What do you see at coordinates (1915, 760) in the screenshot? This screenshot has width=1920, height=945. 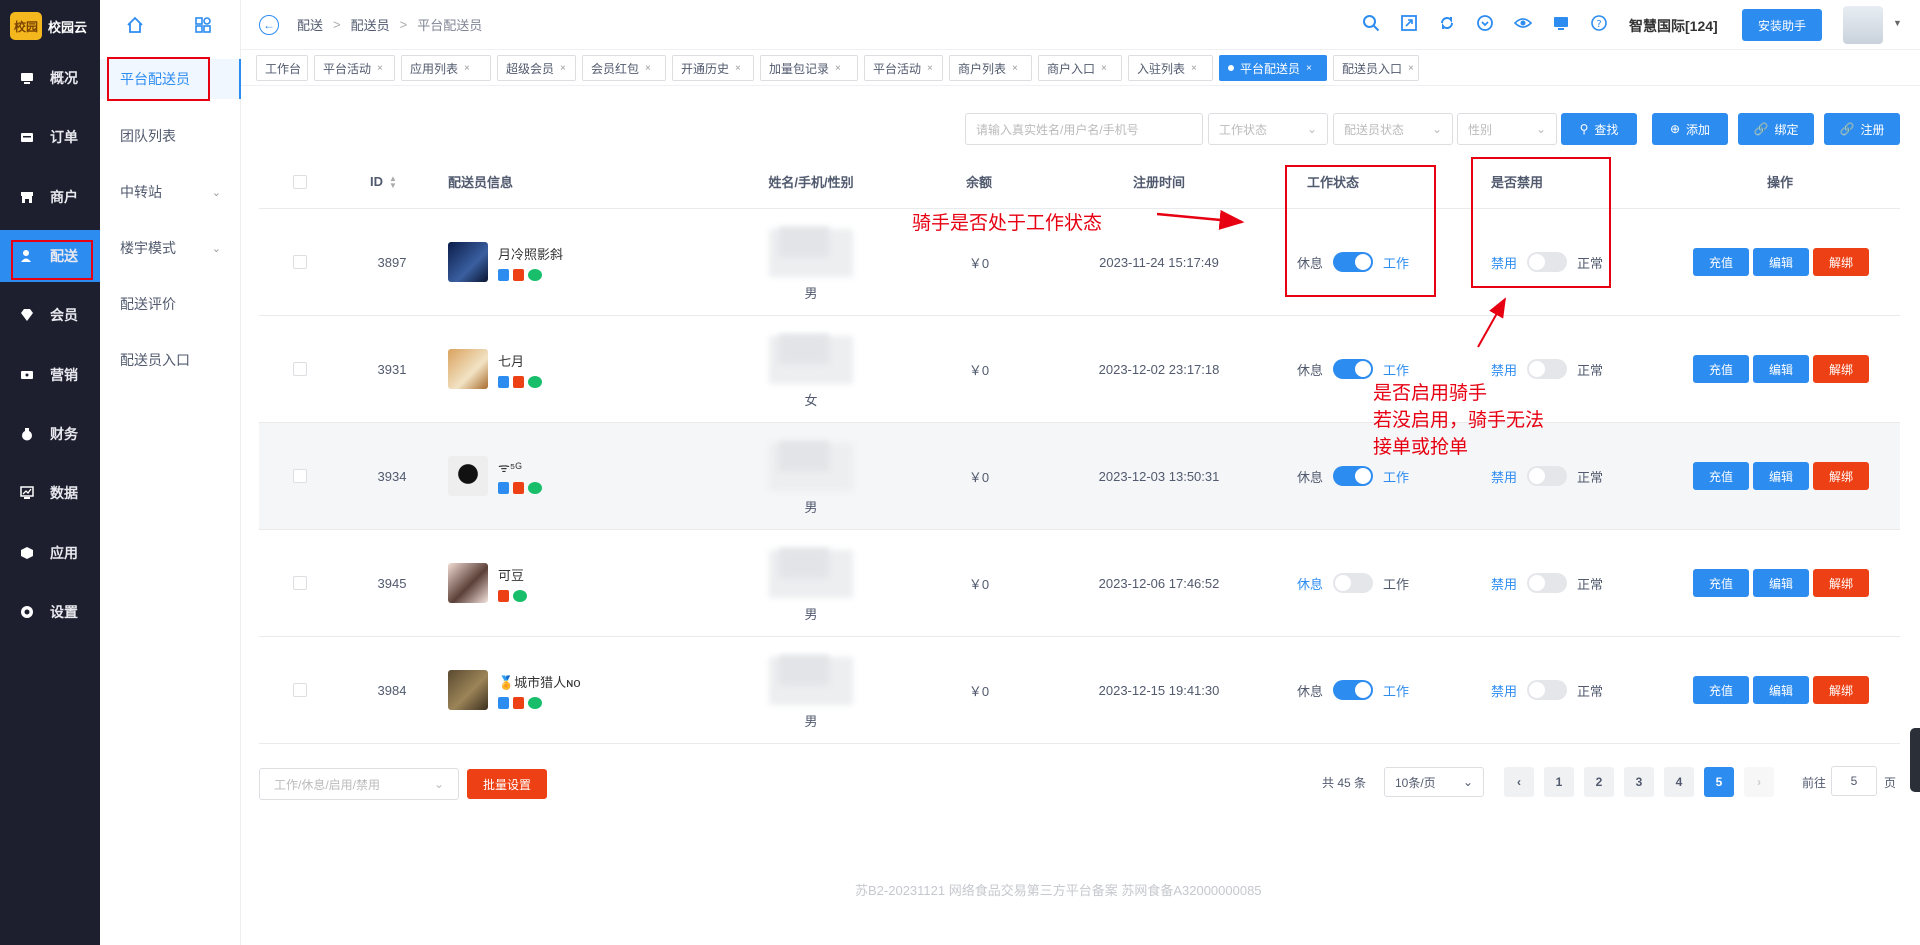 I see `side-scroll-handle` at bounding box center [1915, 760].